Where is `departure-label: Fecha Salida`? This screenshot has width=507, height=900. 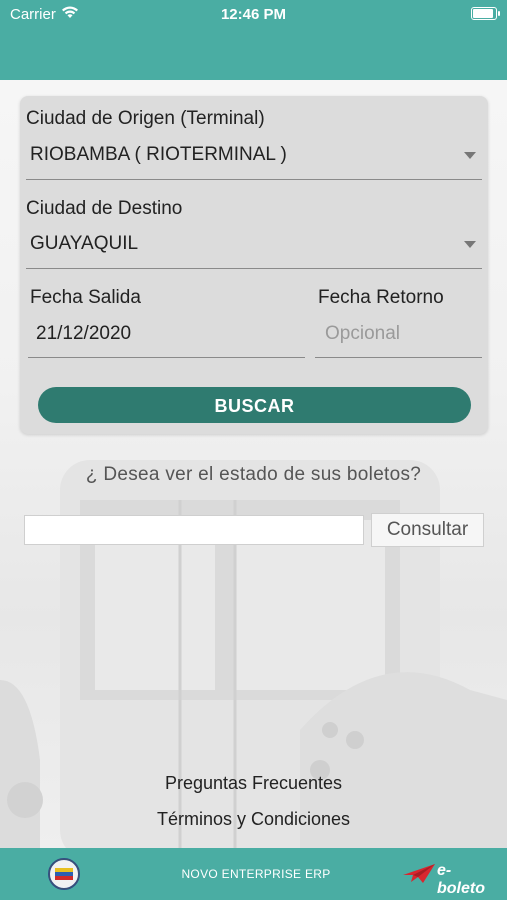
departure-label: Fecha Salida is located at coordinates (85, 297).